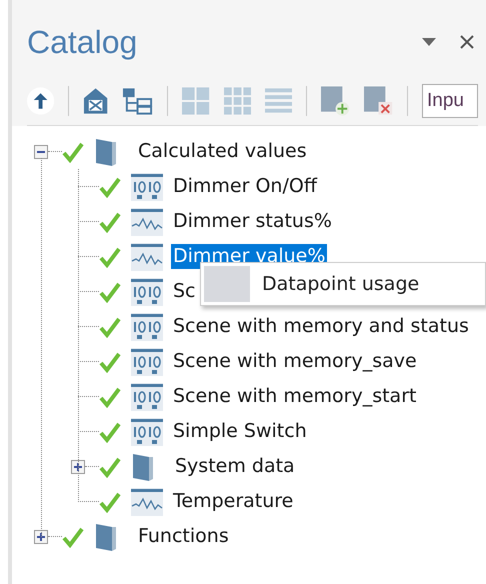 This screenshot has height=584, width=486. I want to click on tree-item-label: Dimmer On/Off, so click(245, 187).